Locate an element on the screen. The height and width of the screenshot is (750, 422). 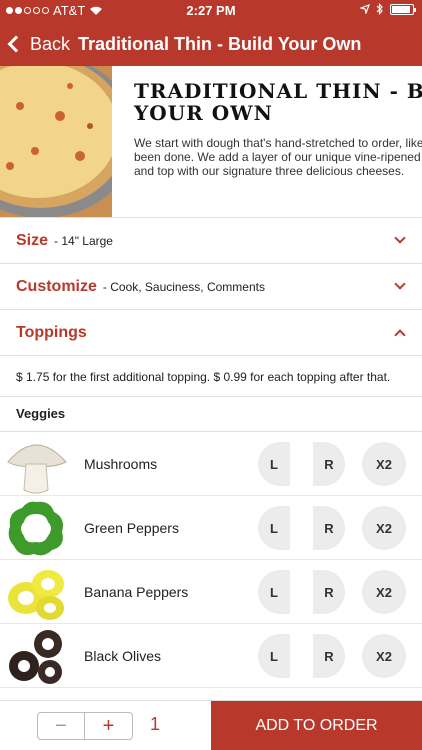
veggies-label: Veggies is located at coordinates (41, 413).